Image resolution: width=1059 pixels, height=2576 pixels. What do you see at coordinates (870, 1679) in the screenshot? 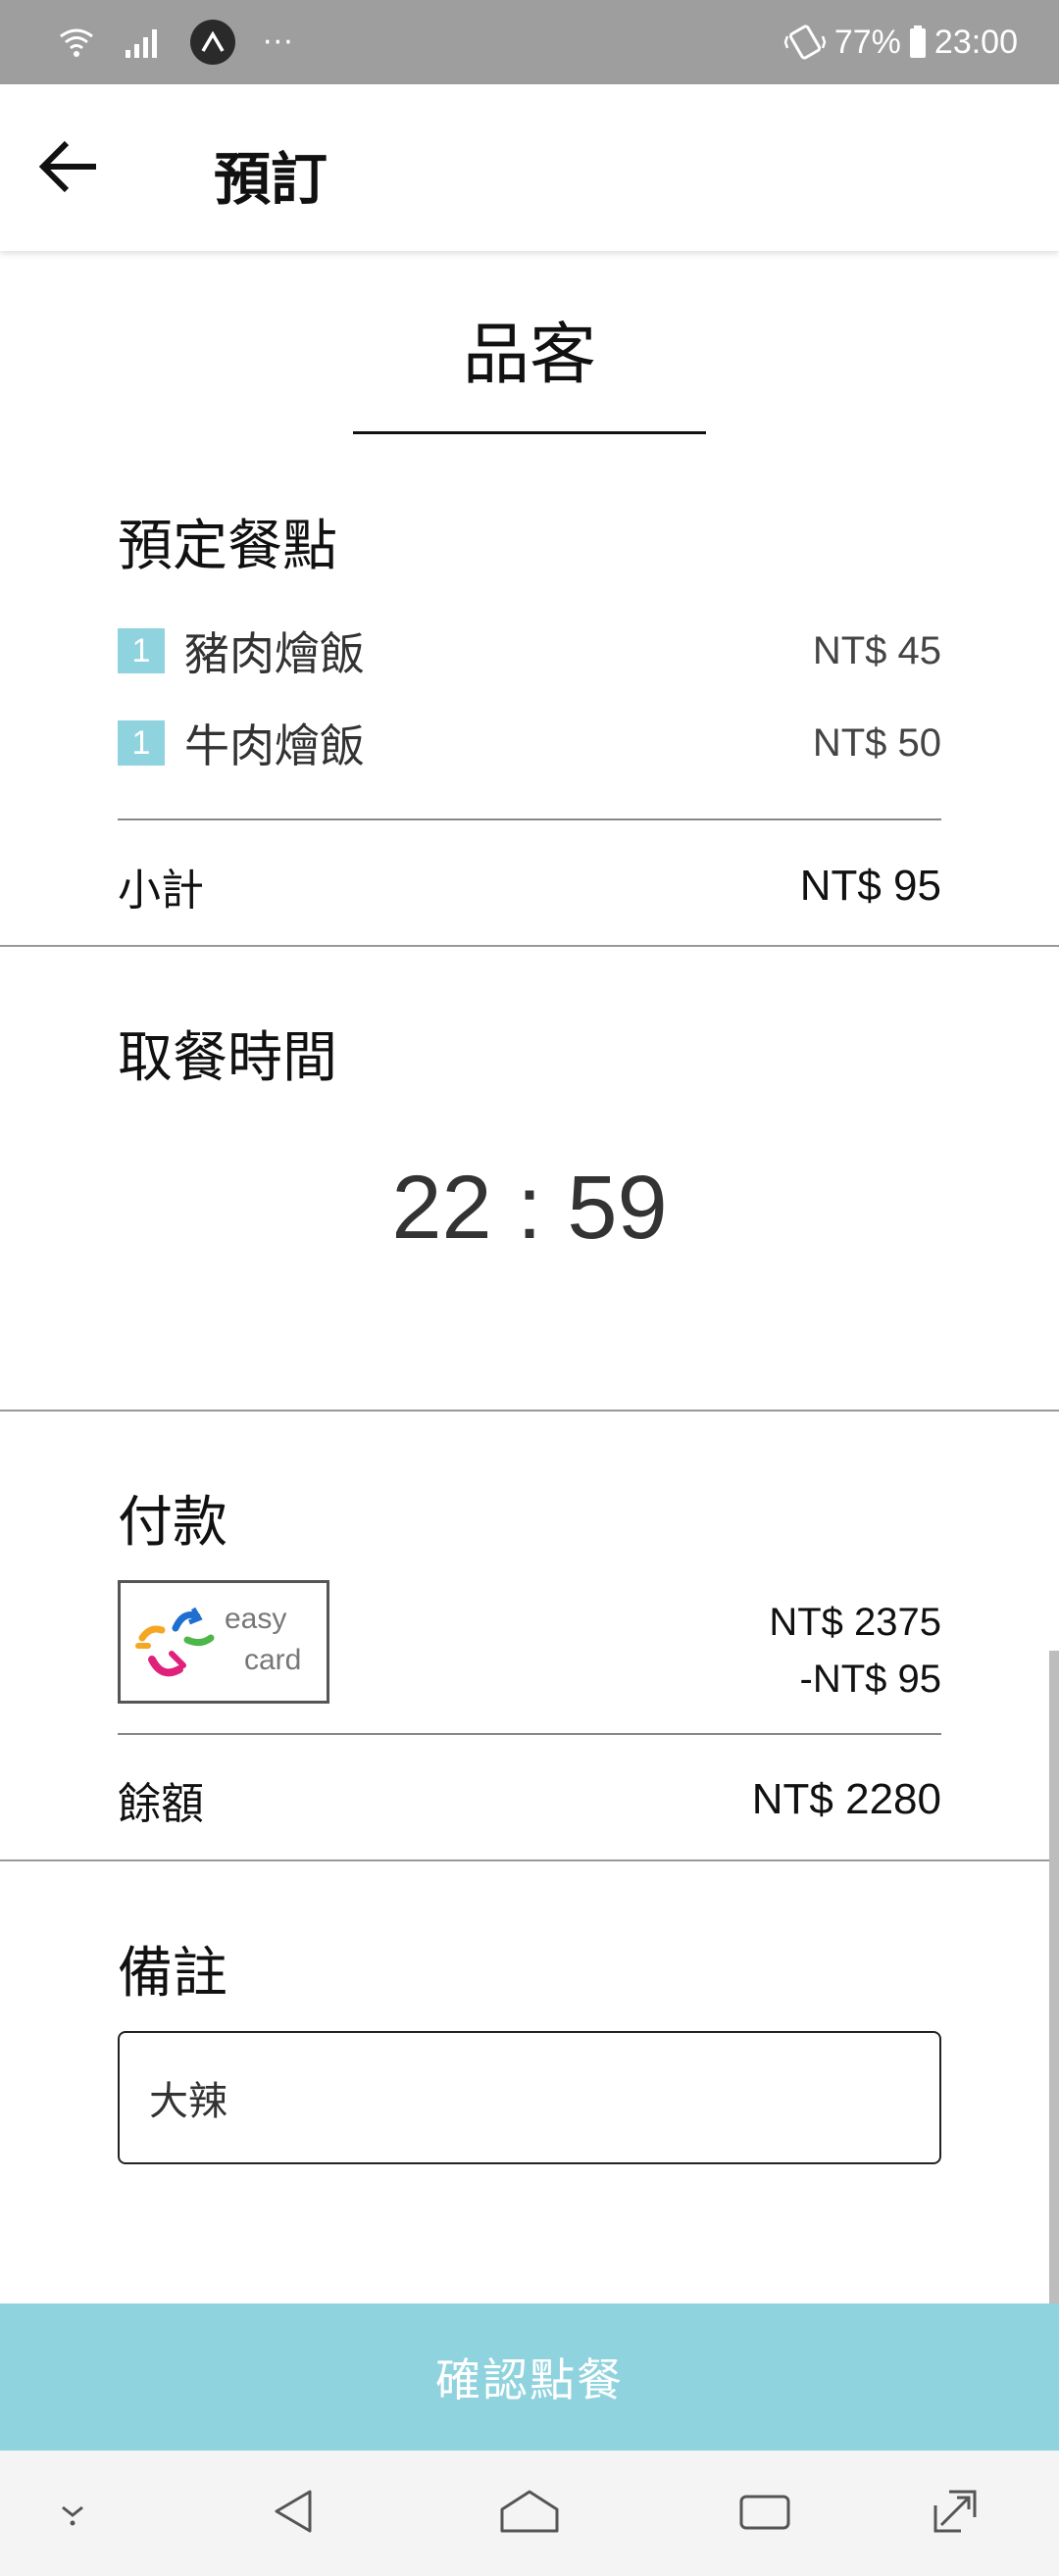
I see `charge-amount: -NT$ 95` at bounding box center [870, 1679].